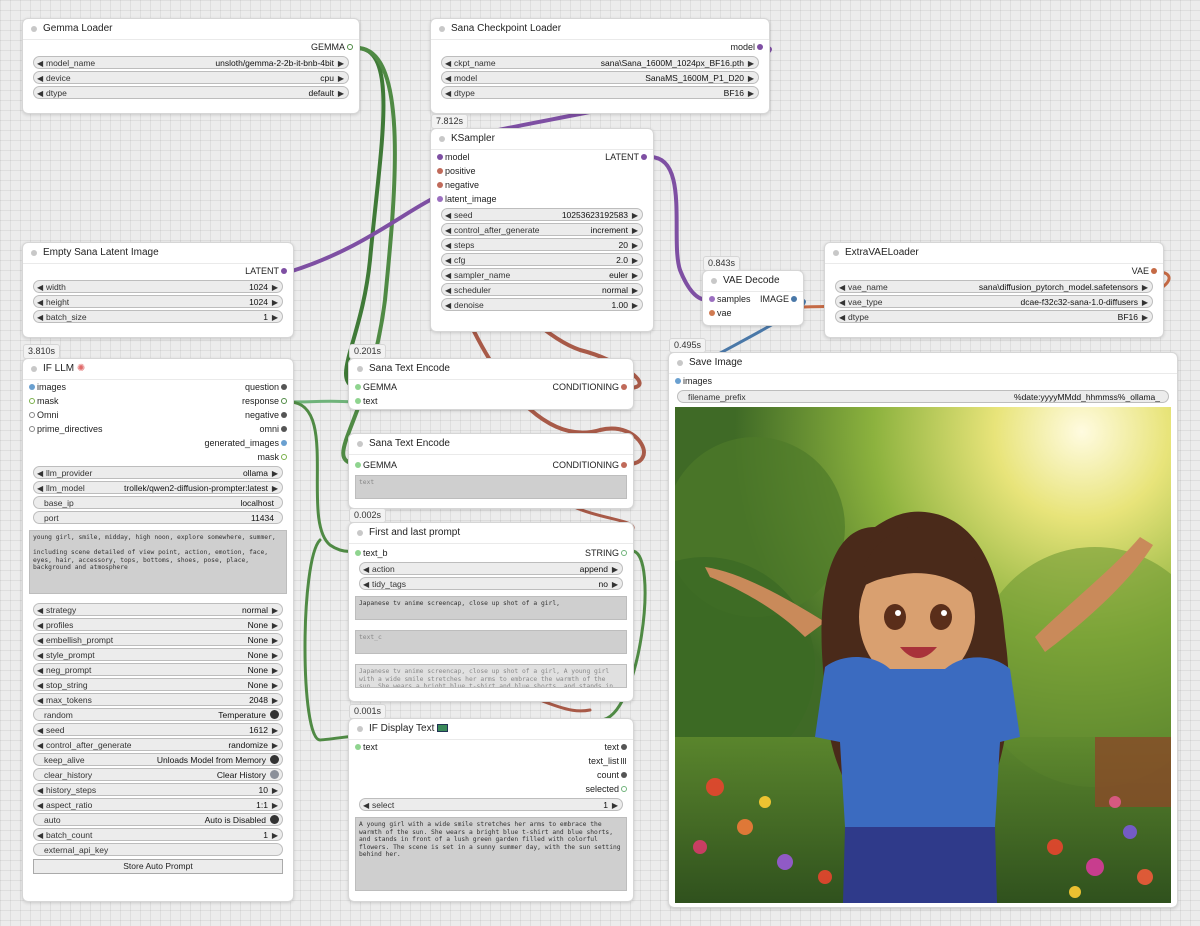  Describe the element at coordinates (158, 502) in the screenshot. I see `text-field: base_ip localhost` at that location.